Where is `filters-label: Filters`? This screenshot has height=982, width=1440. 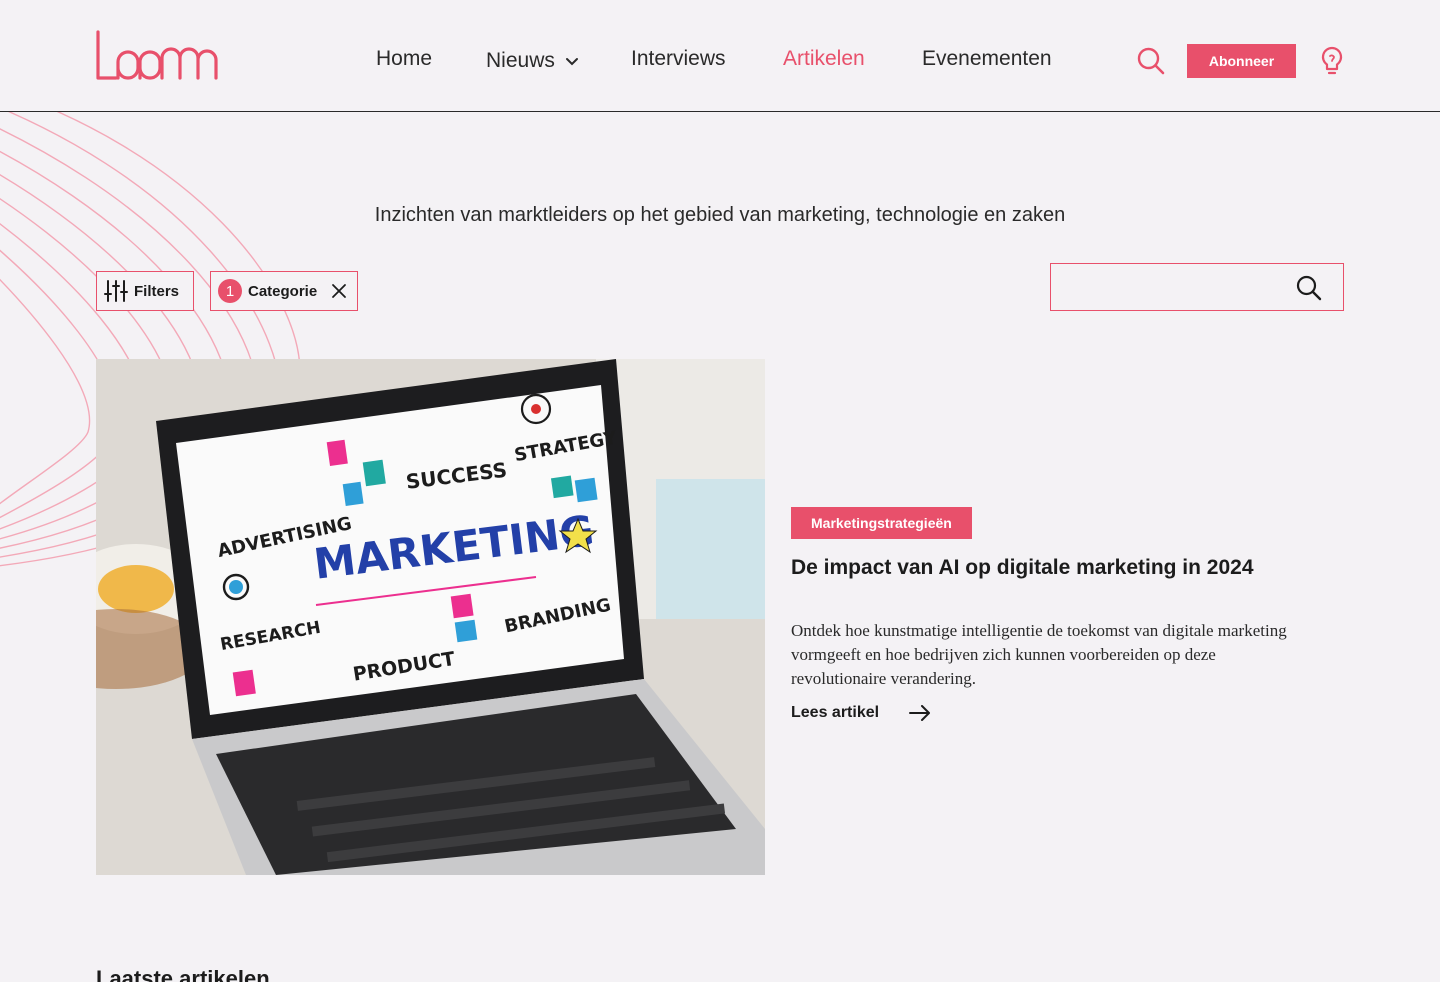 filters-label: Filters is located at coordinates (157, 291).